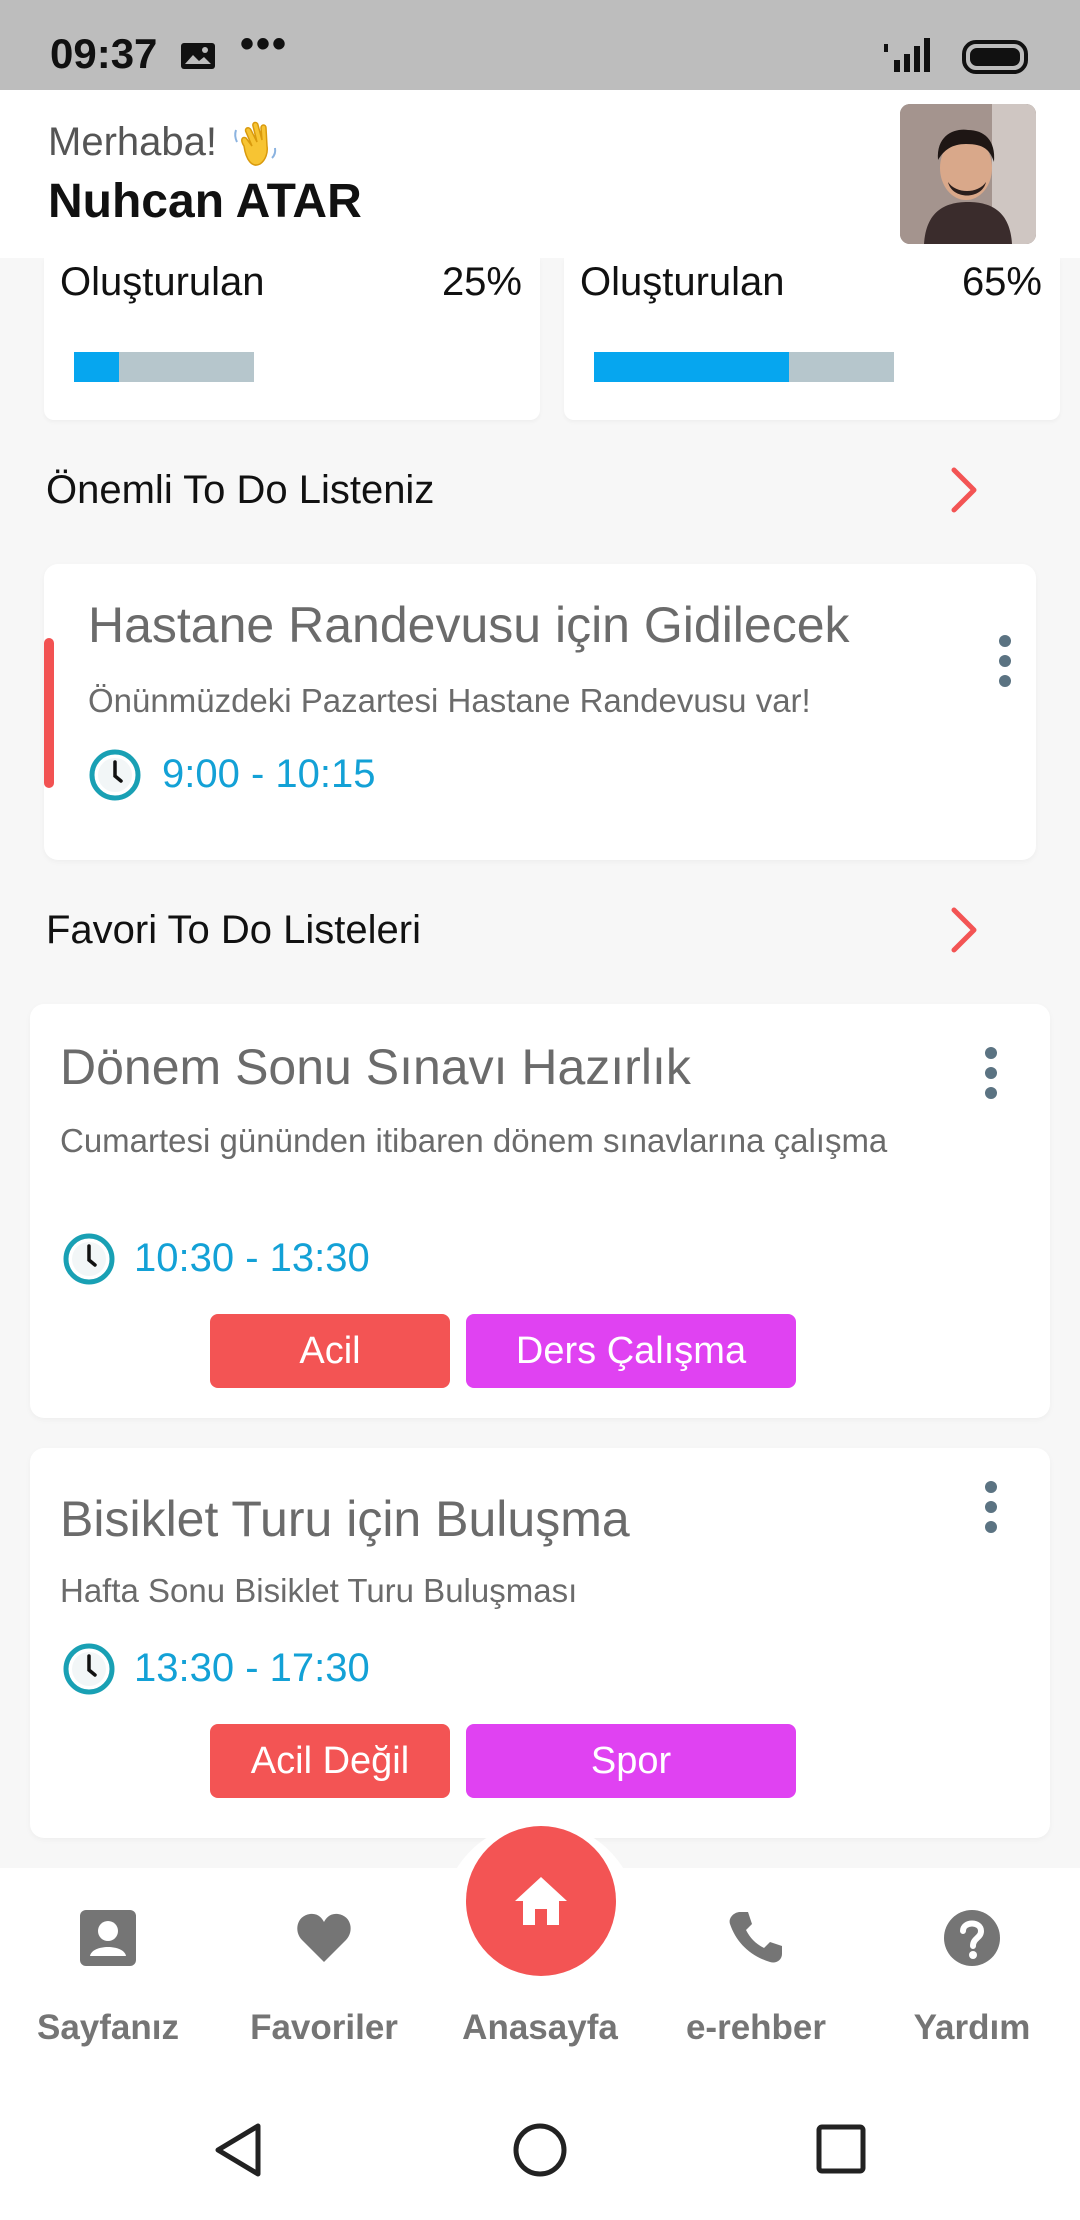  I want to click on tag-category: Ders Çalışma, so click(631, 1351).